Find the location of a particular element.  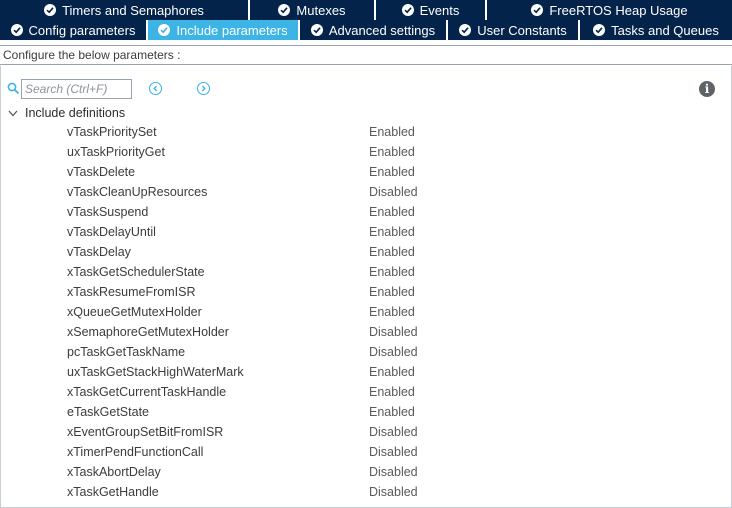

parameter-row: xTimerPendFunctionCall Disabled is located at coordinates (366, 453).